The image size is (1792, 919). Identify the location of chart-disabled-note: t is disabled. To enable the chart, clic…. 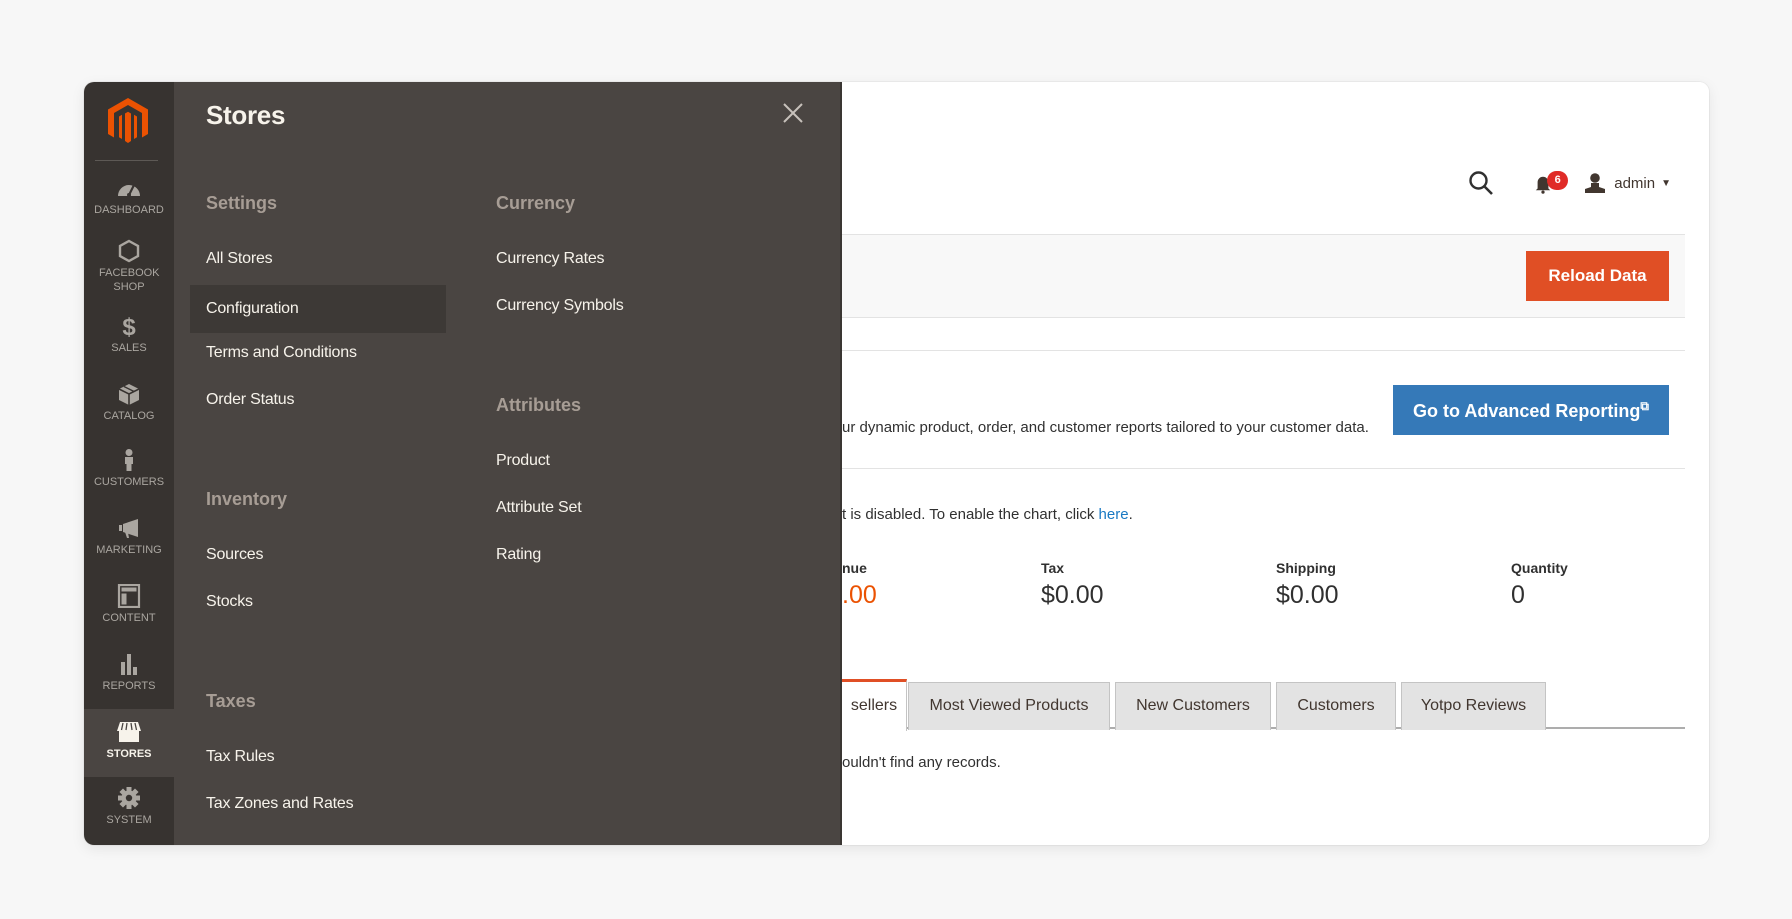
(987, 514).